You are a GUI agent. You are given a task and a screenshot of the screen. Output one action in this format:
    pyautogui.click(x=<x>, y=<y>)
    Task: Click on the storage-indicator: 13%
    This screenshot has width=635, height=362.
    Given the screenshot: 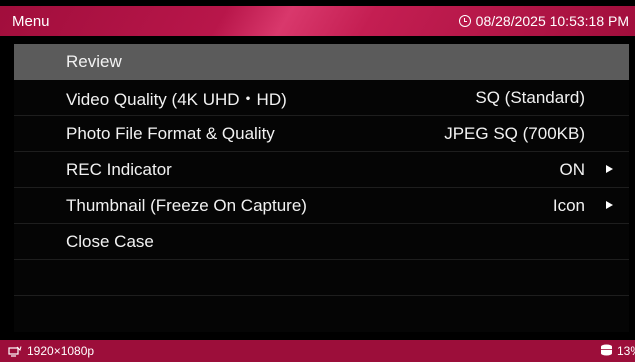 What is the action you would take?
    pyautogui.click(x=617, y=351)
    